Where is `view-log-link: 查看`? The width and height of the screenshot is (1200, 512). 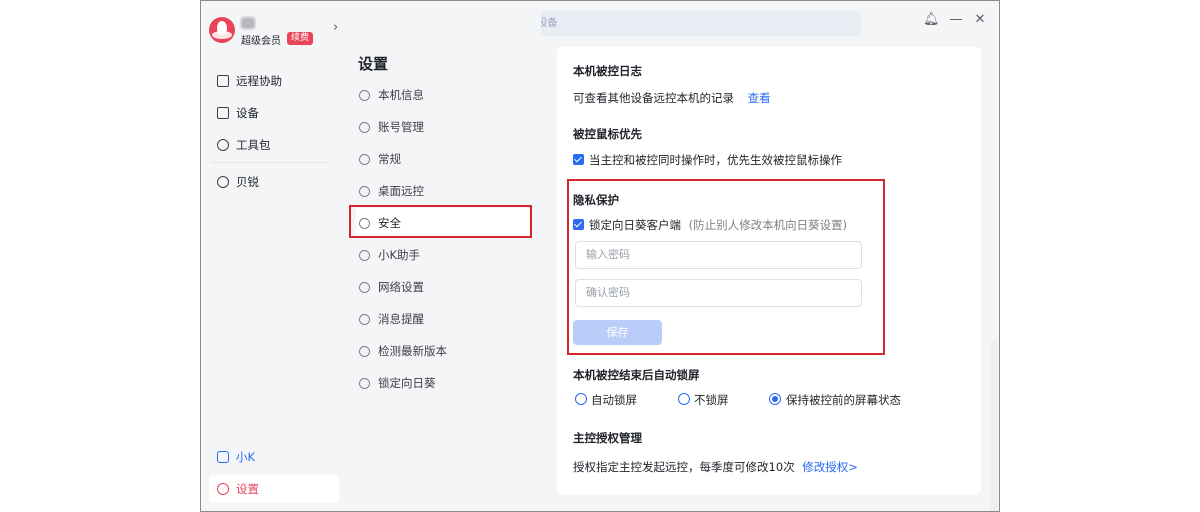 view-log-link: 查看 is located at coordinates (759, 98).